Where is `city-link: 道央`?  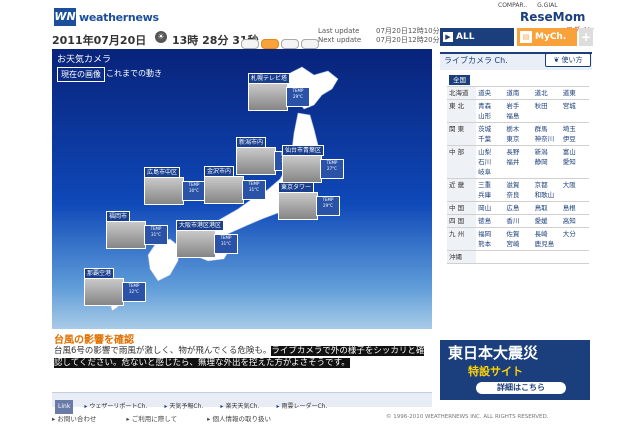
city-link: 道央 is located at coordinates (490, 93).